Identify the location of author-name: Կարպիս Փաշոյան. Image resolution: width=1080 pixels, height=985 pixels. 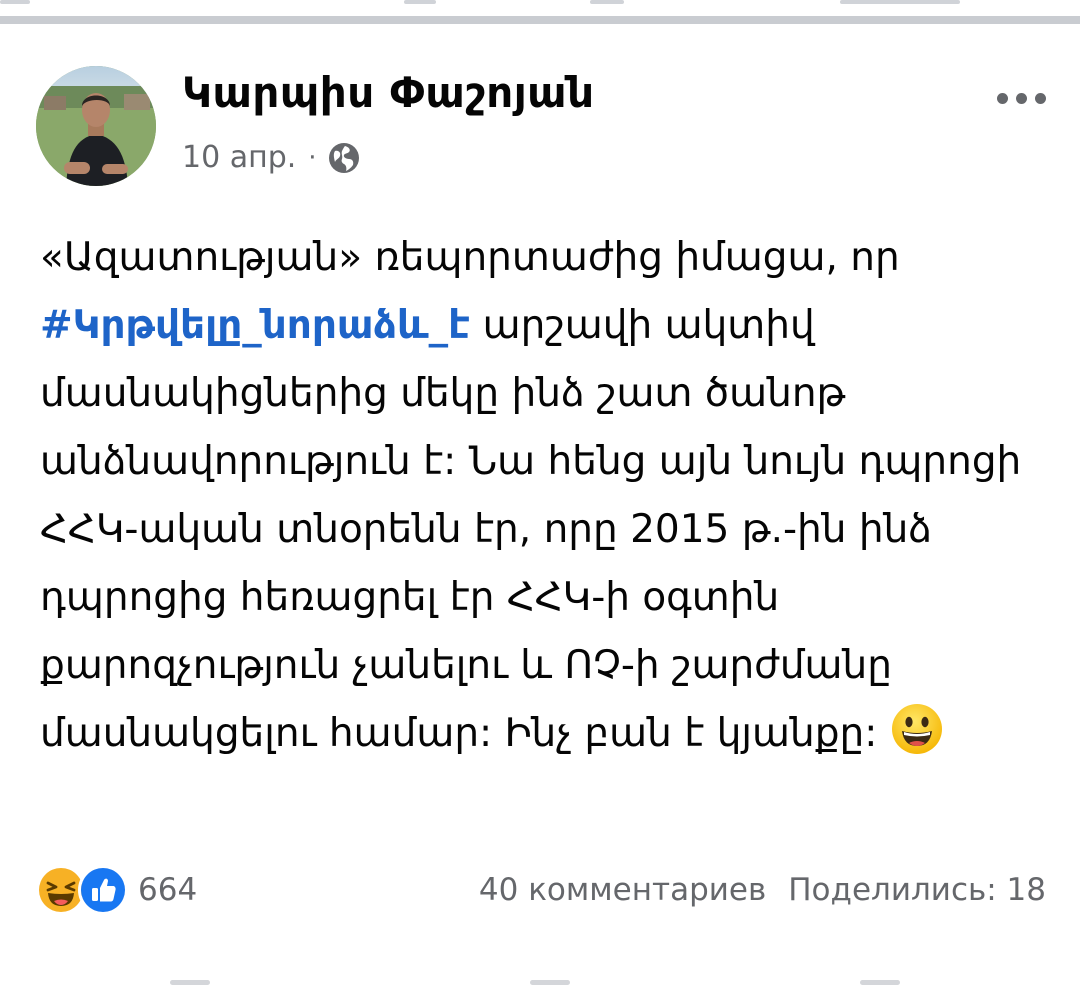
(388, 92).